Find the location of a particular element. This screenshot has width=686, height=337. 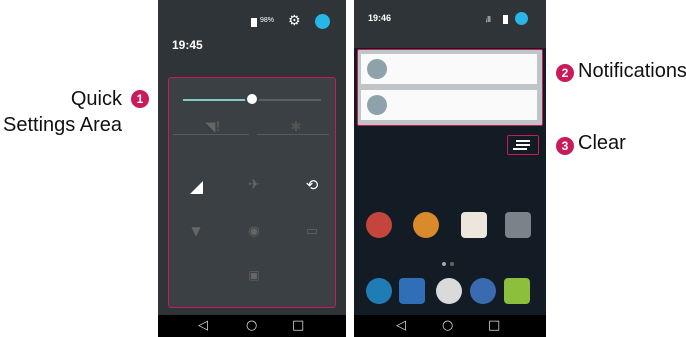

clear-all-icon is located at coordinates (523, 141).